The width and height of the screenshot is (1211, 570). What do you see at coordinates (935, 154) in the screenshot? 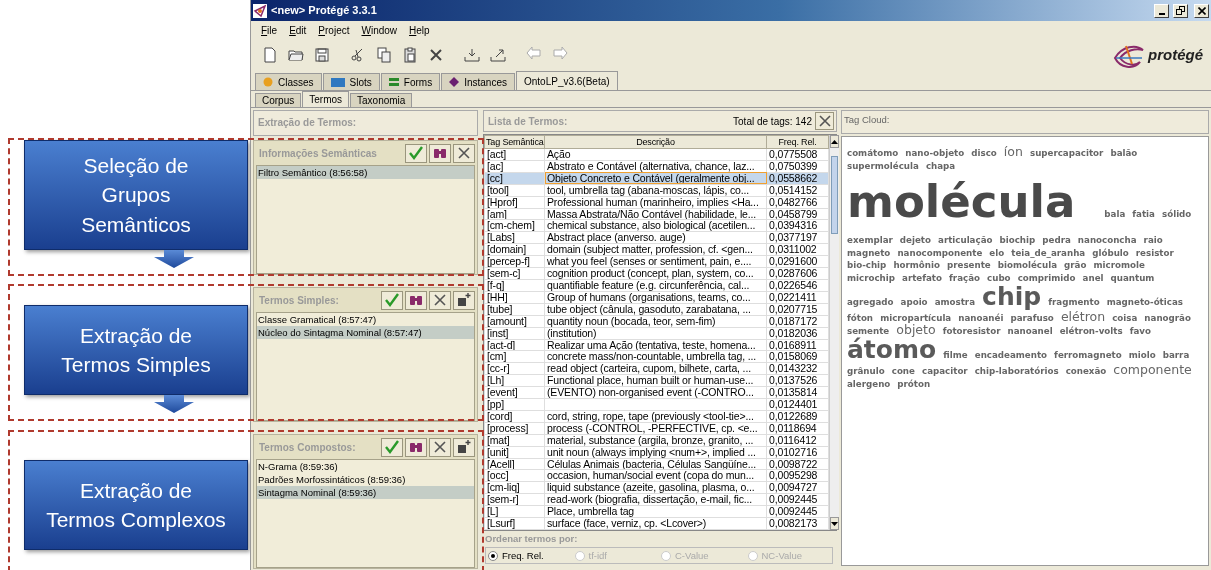
I see `cloud-tag: nano-objeto` at bounding box center [935, 154].